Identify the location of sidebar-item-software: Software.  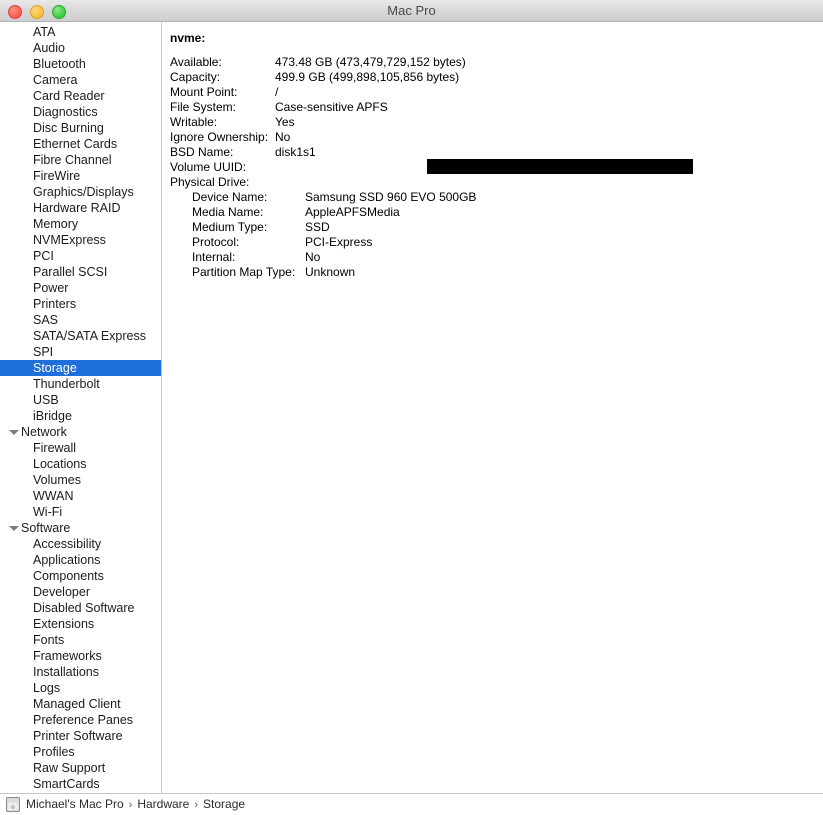
(80, 528).